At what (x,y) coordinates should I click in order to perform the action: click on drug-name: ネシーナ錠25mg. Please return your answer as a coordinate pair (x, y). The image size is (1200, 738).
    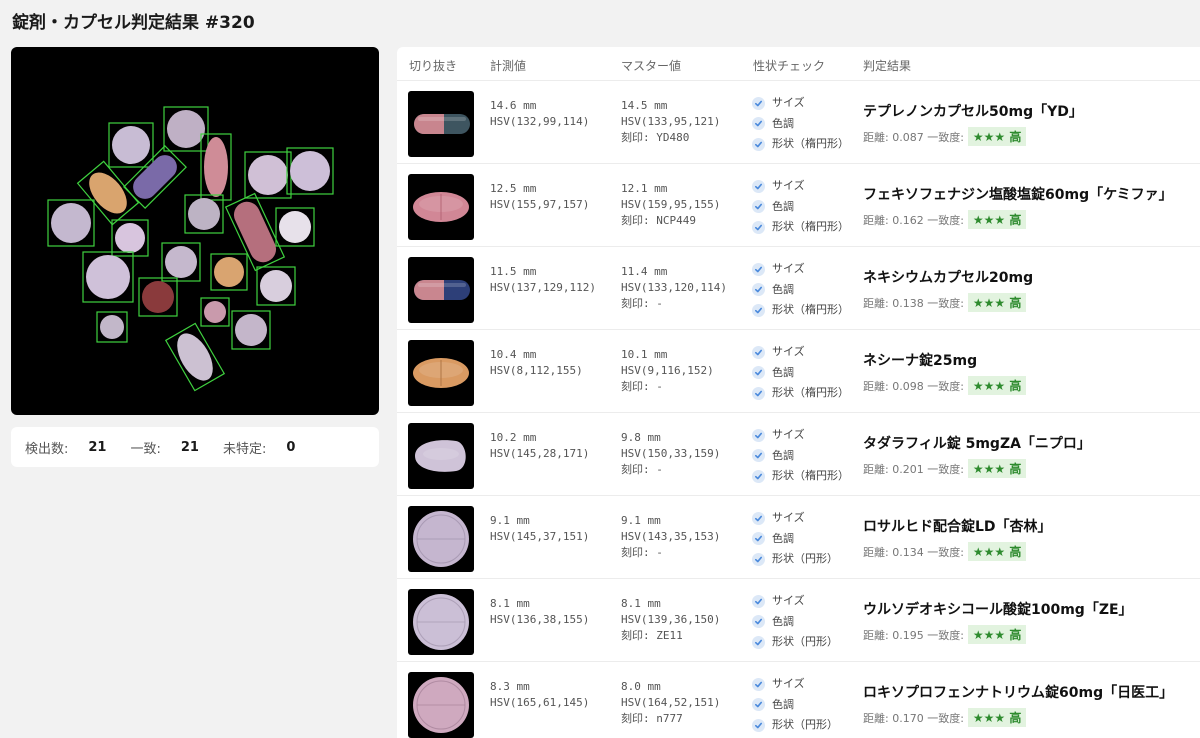
    Looking at the image, I should click on (944, 360).